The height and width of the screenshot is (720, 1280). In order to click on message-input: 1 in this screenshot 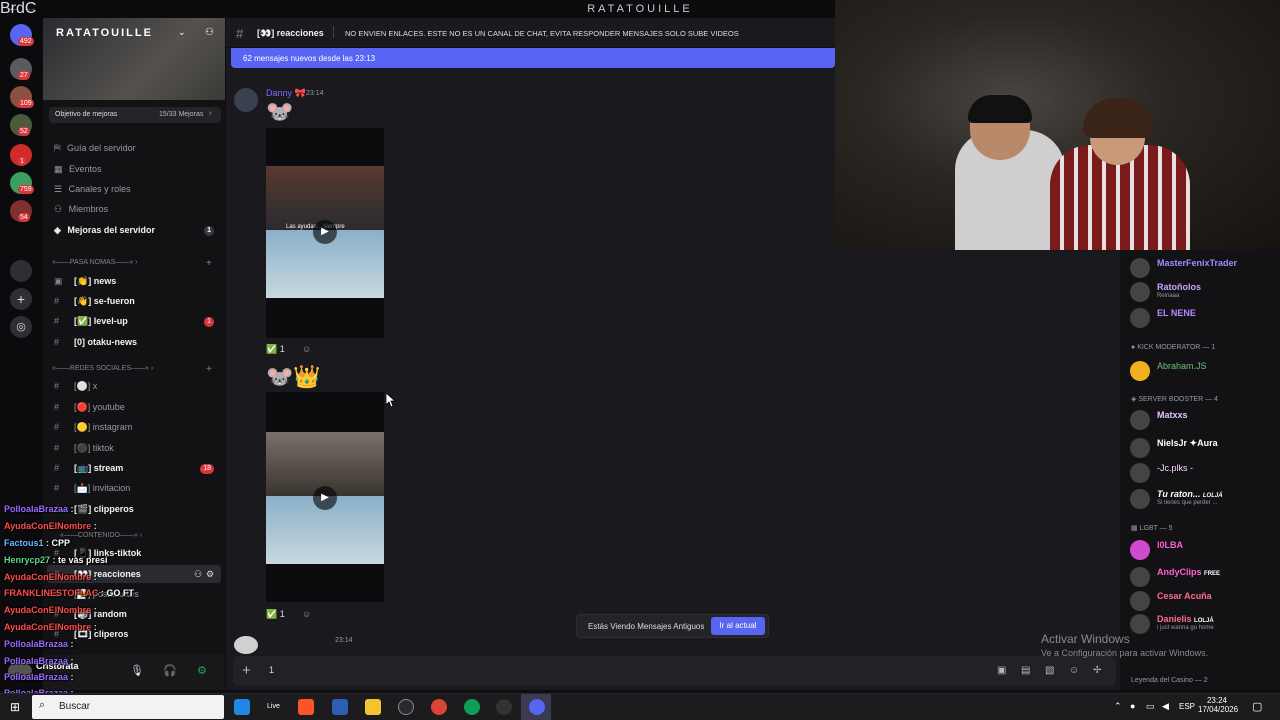, I will do `click(271, 670)`.